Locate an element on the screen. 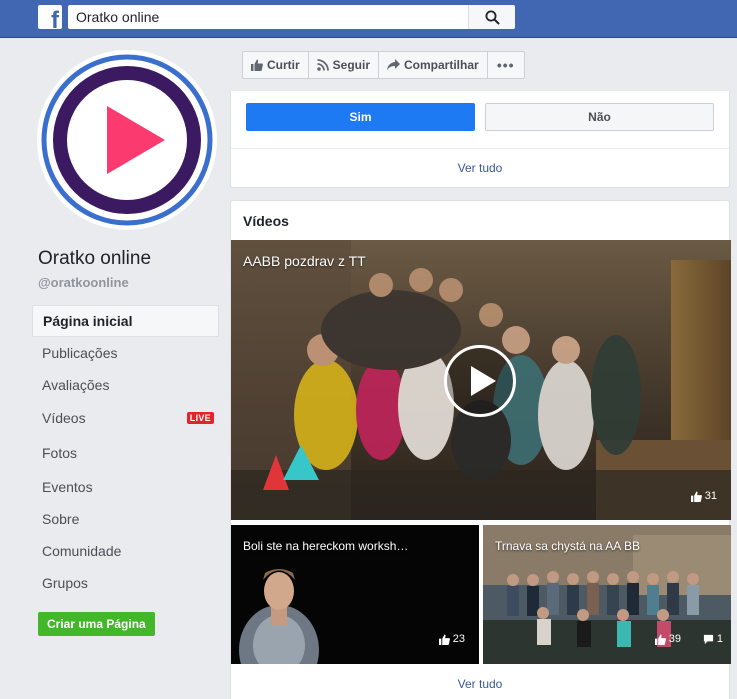  create-page-button: Criar uma Página is located at coordinates (96, 624).